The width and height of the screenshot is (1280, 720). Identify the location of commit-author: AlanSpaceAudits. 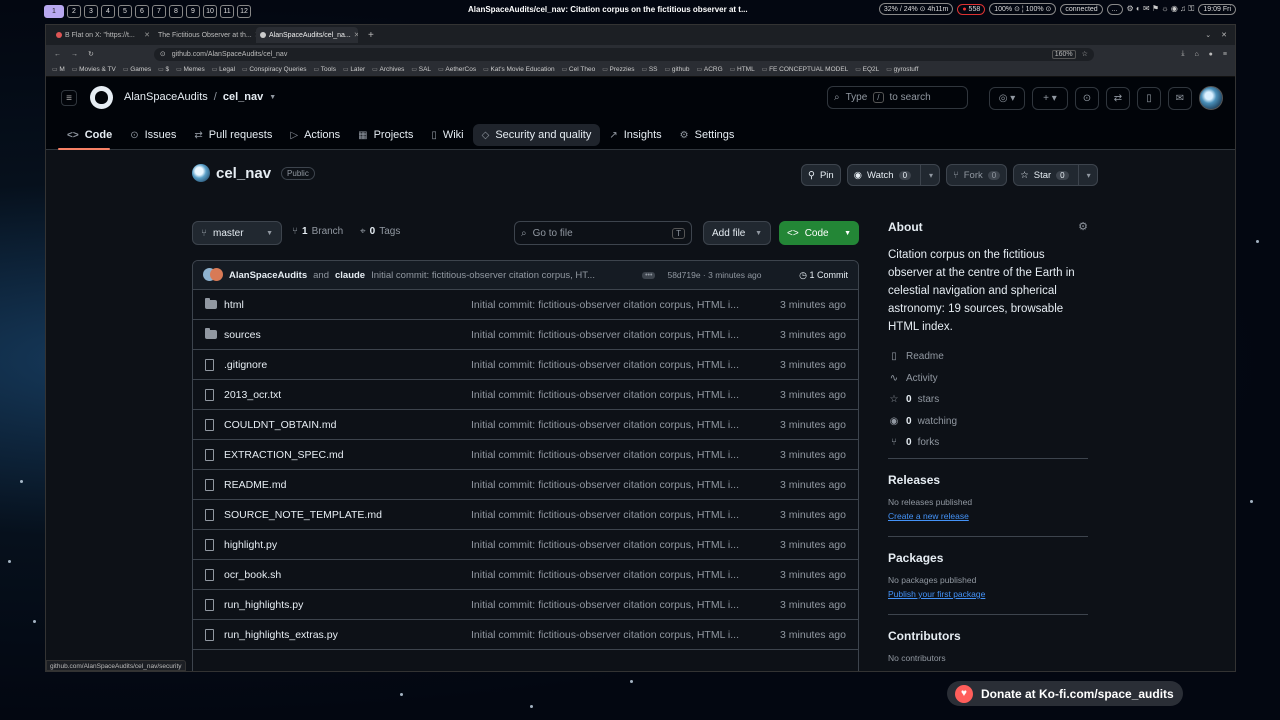
(268, 275).